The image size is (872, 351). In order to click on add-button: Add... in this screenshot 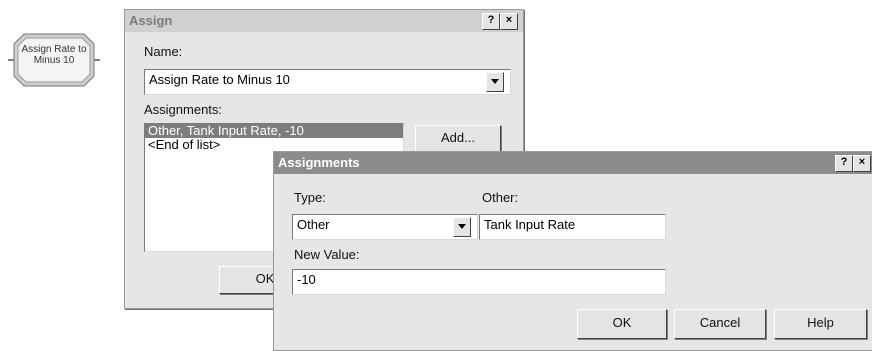, I will do `click(458, 139)`.